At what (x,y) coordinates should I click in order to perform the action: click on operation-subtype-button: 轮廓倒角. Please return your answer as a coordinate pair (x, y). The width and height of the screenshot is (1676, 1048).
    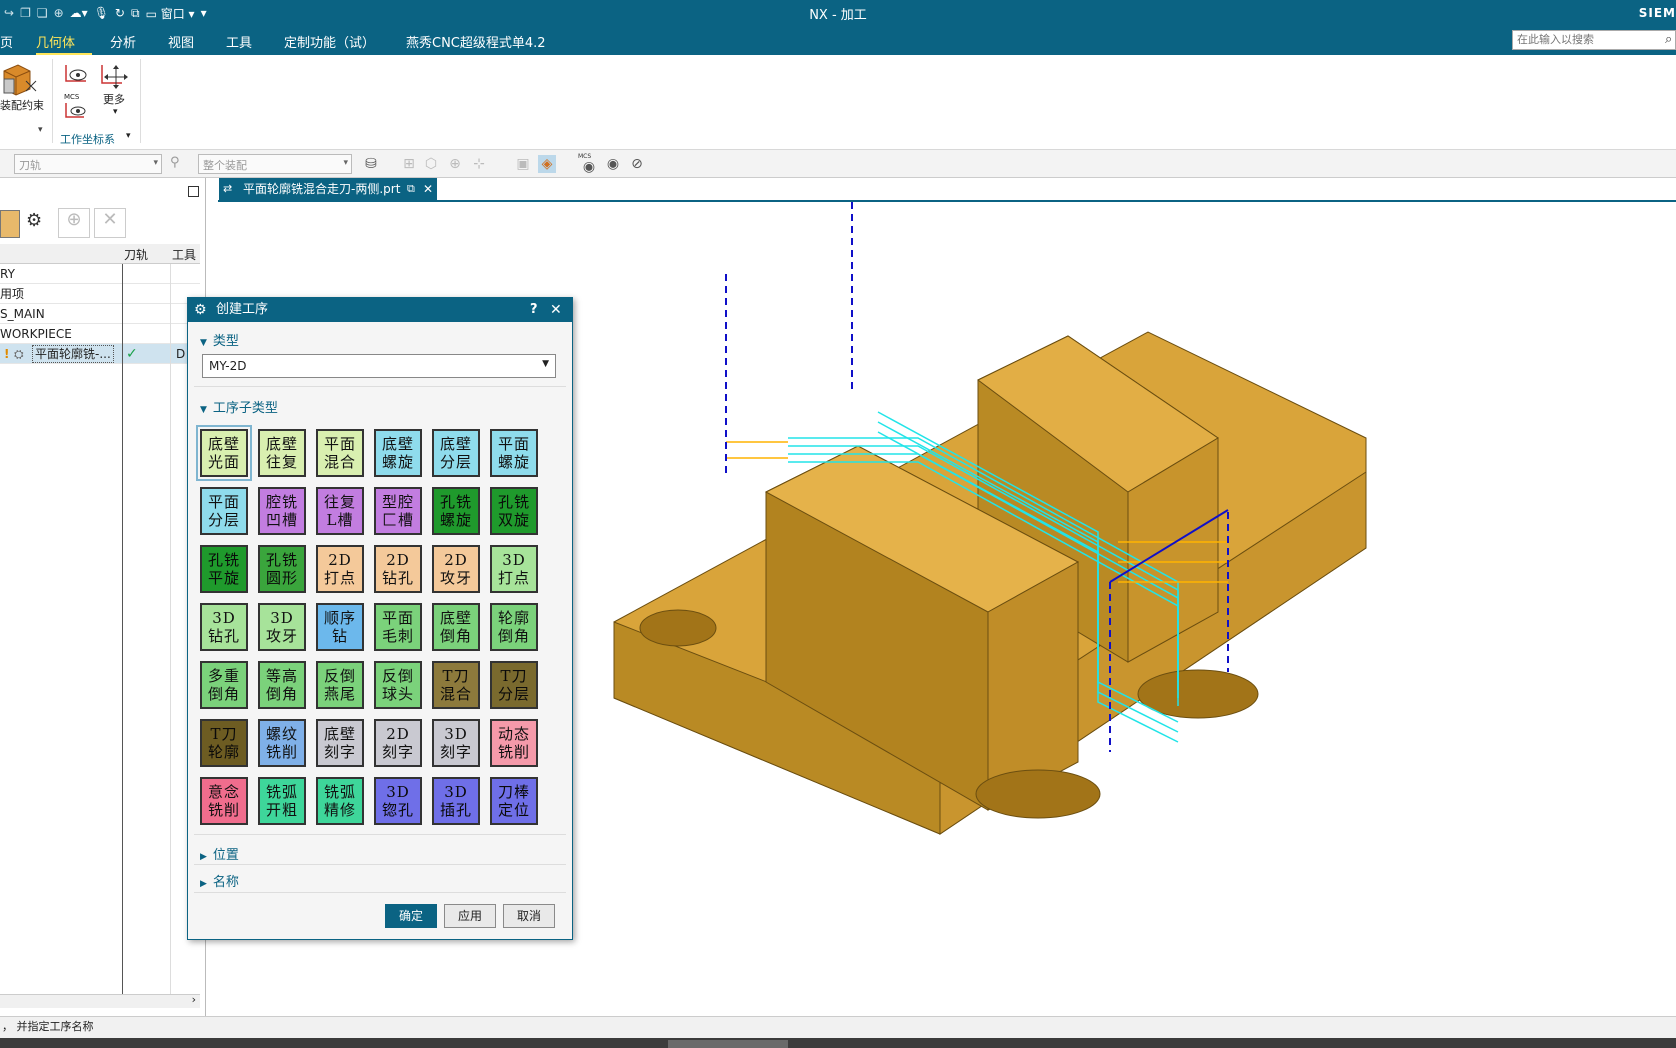
    Looking at the image, I should click on (514, 627).